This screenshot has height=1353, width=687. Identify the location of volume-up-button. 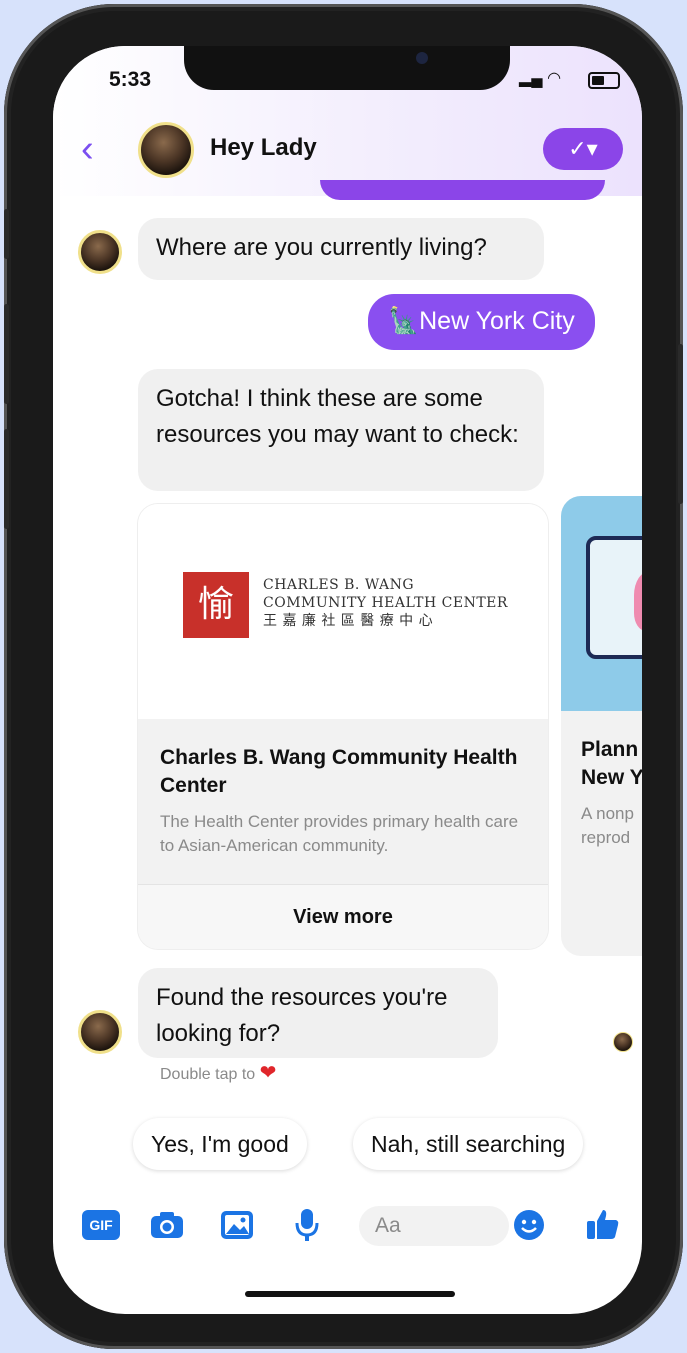
(6, 354).